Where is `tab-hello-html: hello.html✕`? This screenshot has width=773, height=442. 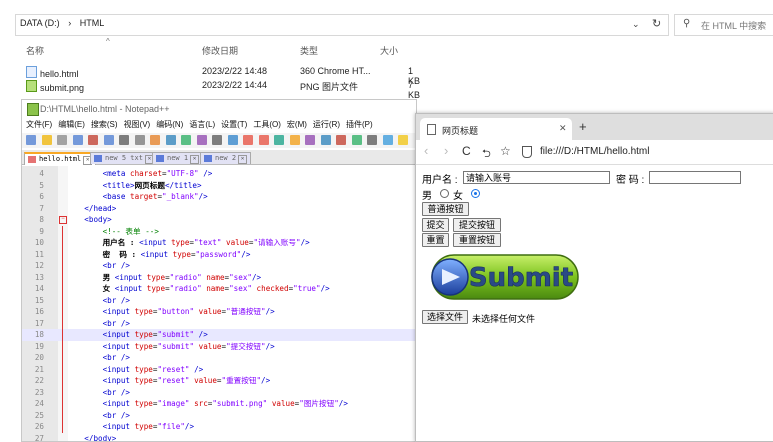
tab-hello-html: hello.html✕ is located at coordinates (60, 158).